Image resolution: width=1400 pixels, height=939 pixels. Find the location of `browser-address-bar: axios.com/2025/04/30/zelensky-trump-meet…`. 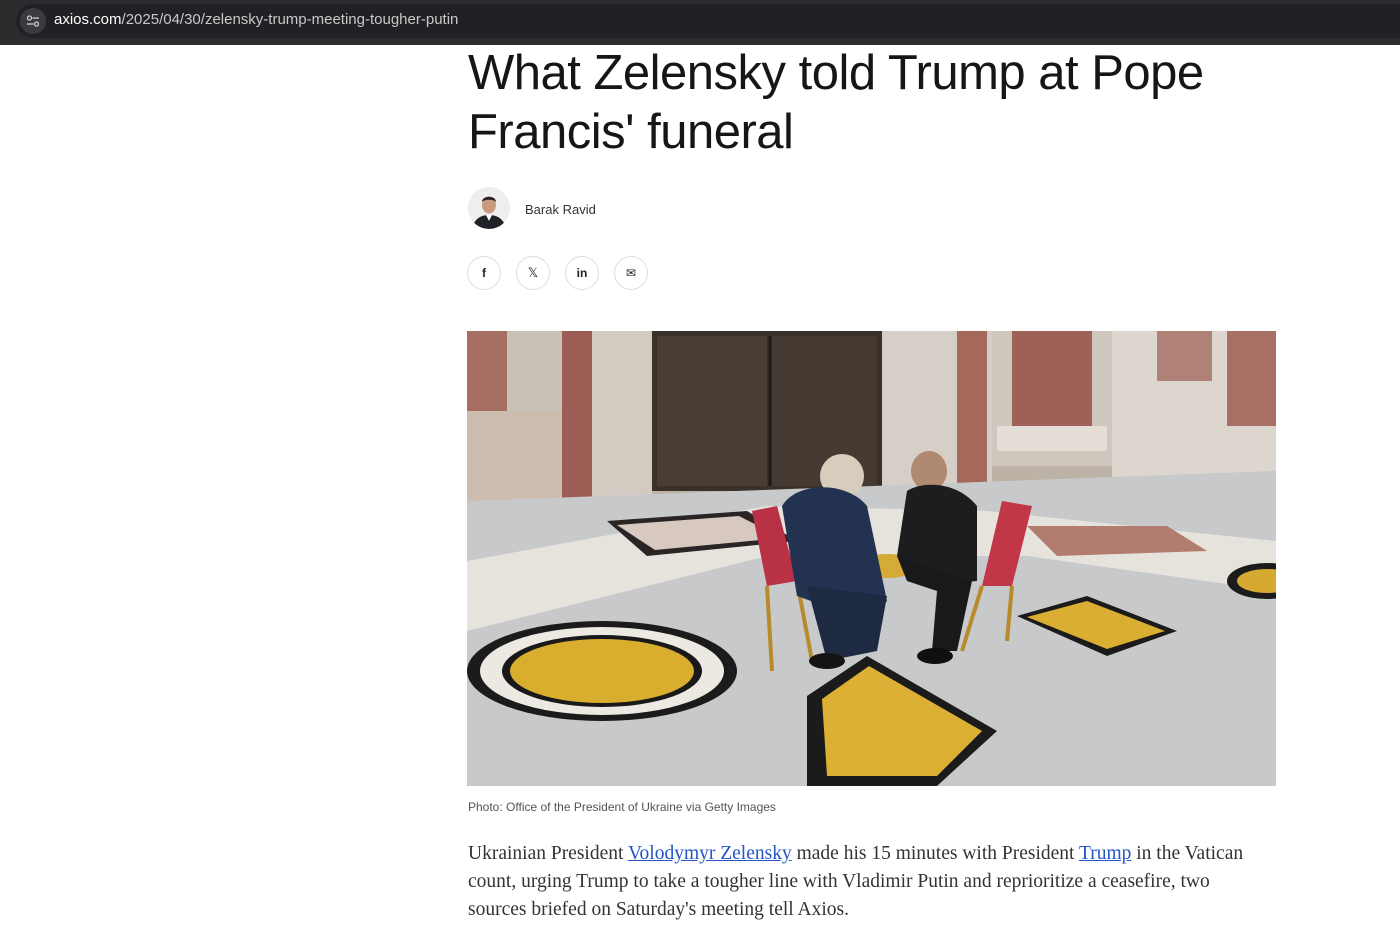

browser-address-bar: axios.com/2025/04/30/zelensky-trump-meet… is located at coordinates (700, 22).